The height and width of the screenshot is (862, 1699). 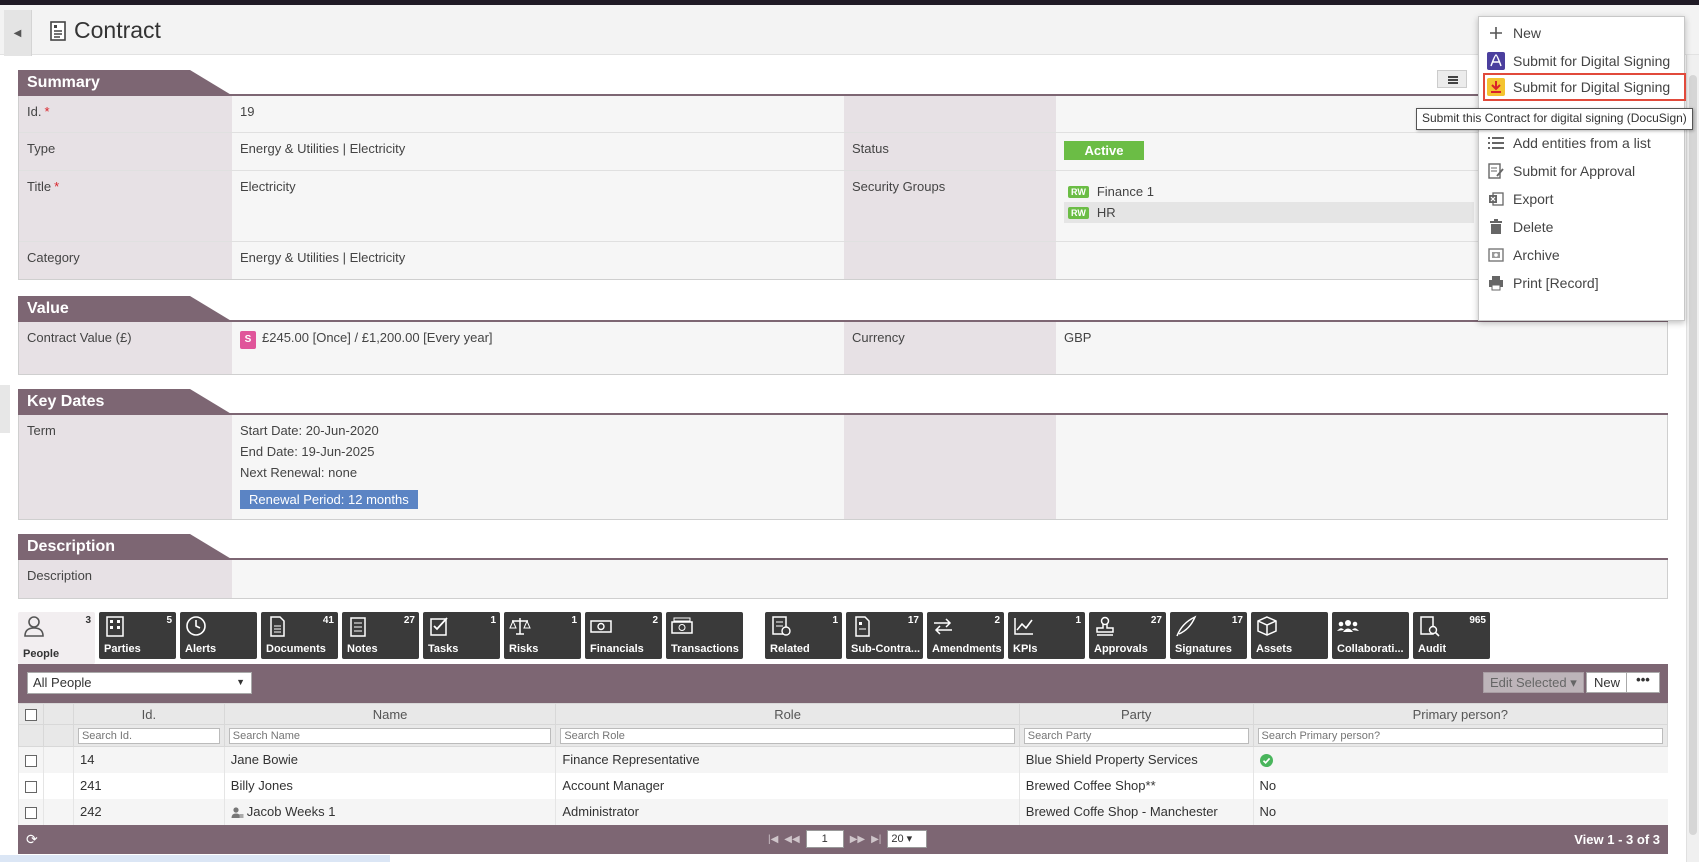 I want to click on triangle-left-icon: ◀, so click(x=17, y=33).